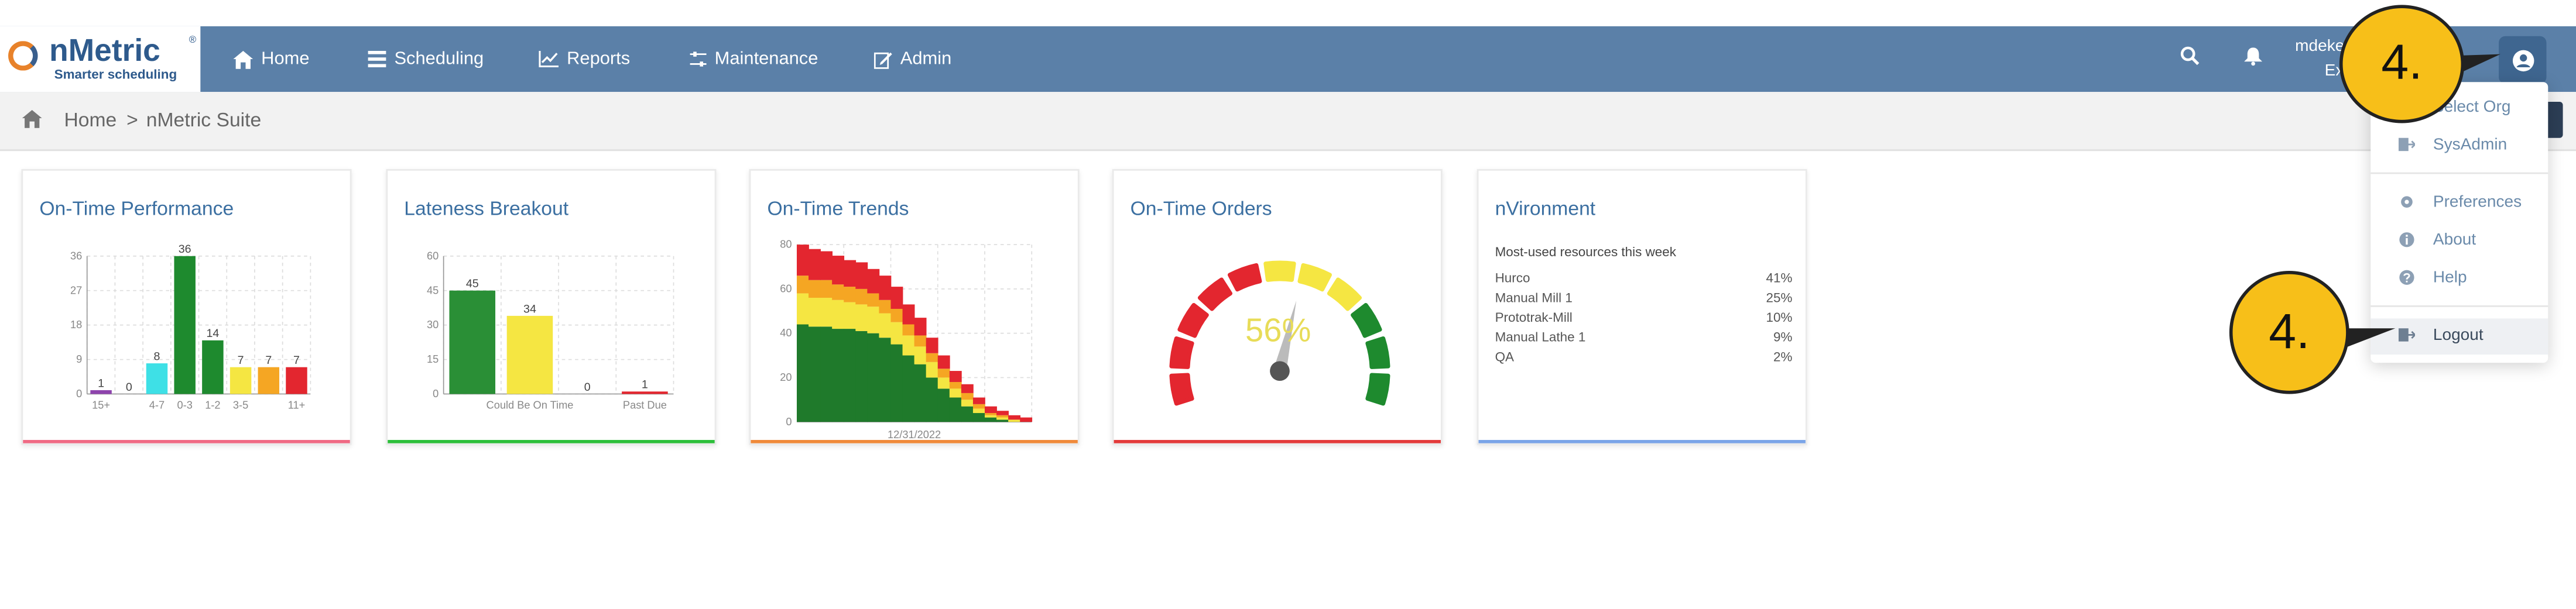 Image resolution: width=2576 pixels, height=609 pixels. I want to click on callout-pointers, so click(2420, 201).